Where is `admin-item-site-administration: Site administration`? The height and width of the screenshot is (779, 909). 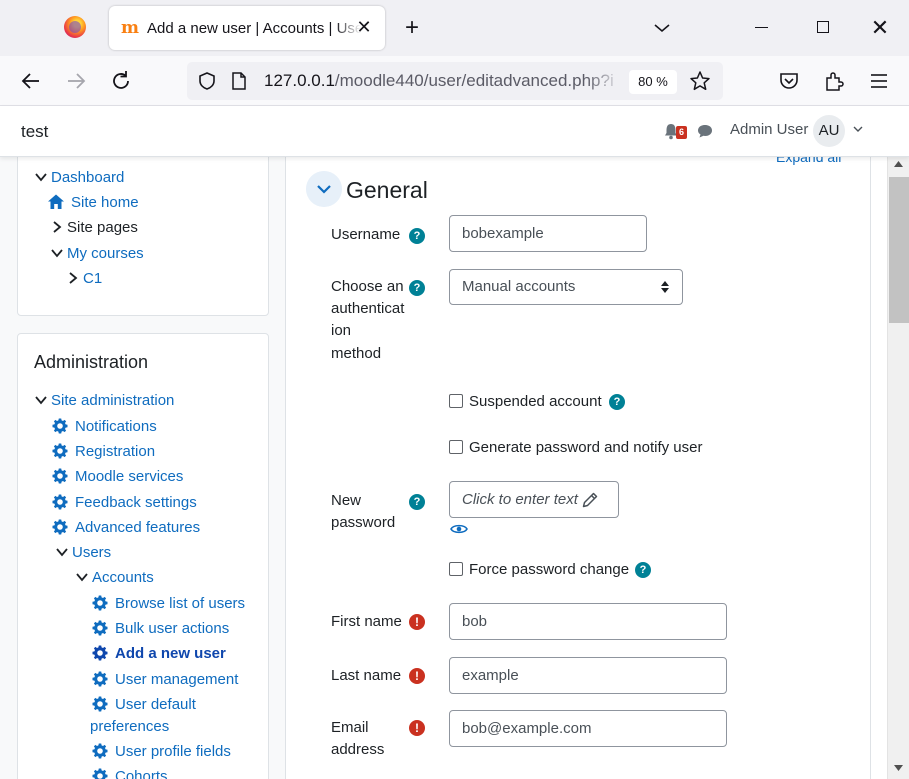 admin-item-site-administration: Site administration is located at coordinates (104, 400).